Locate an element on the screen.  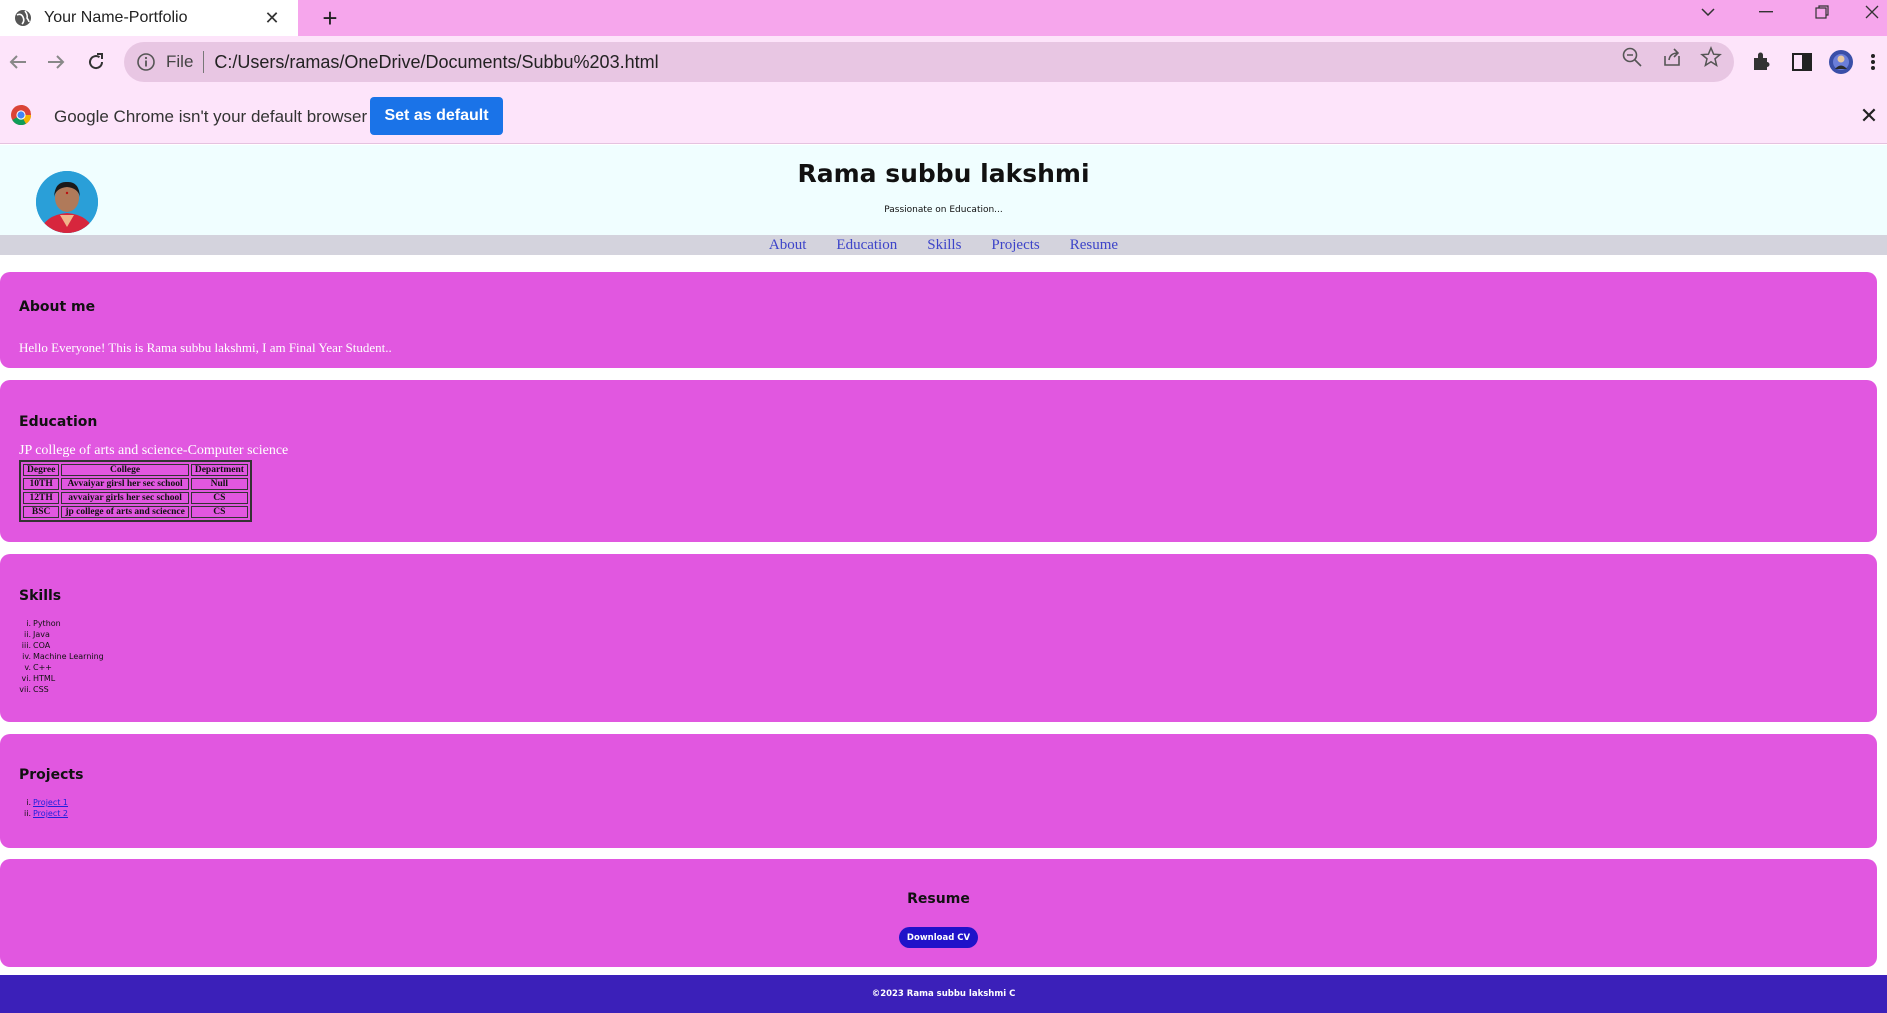
list-item: iv. Machine Learning is located at coordinates (63, 656).